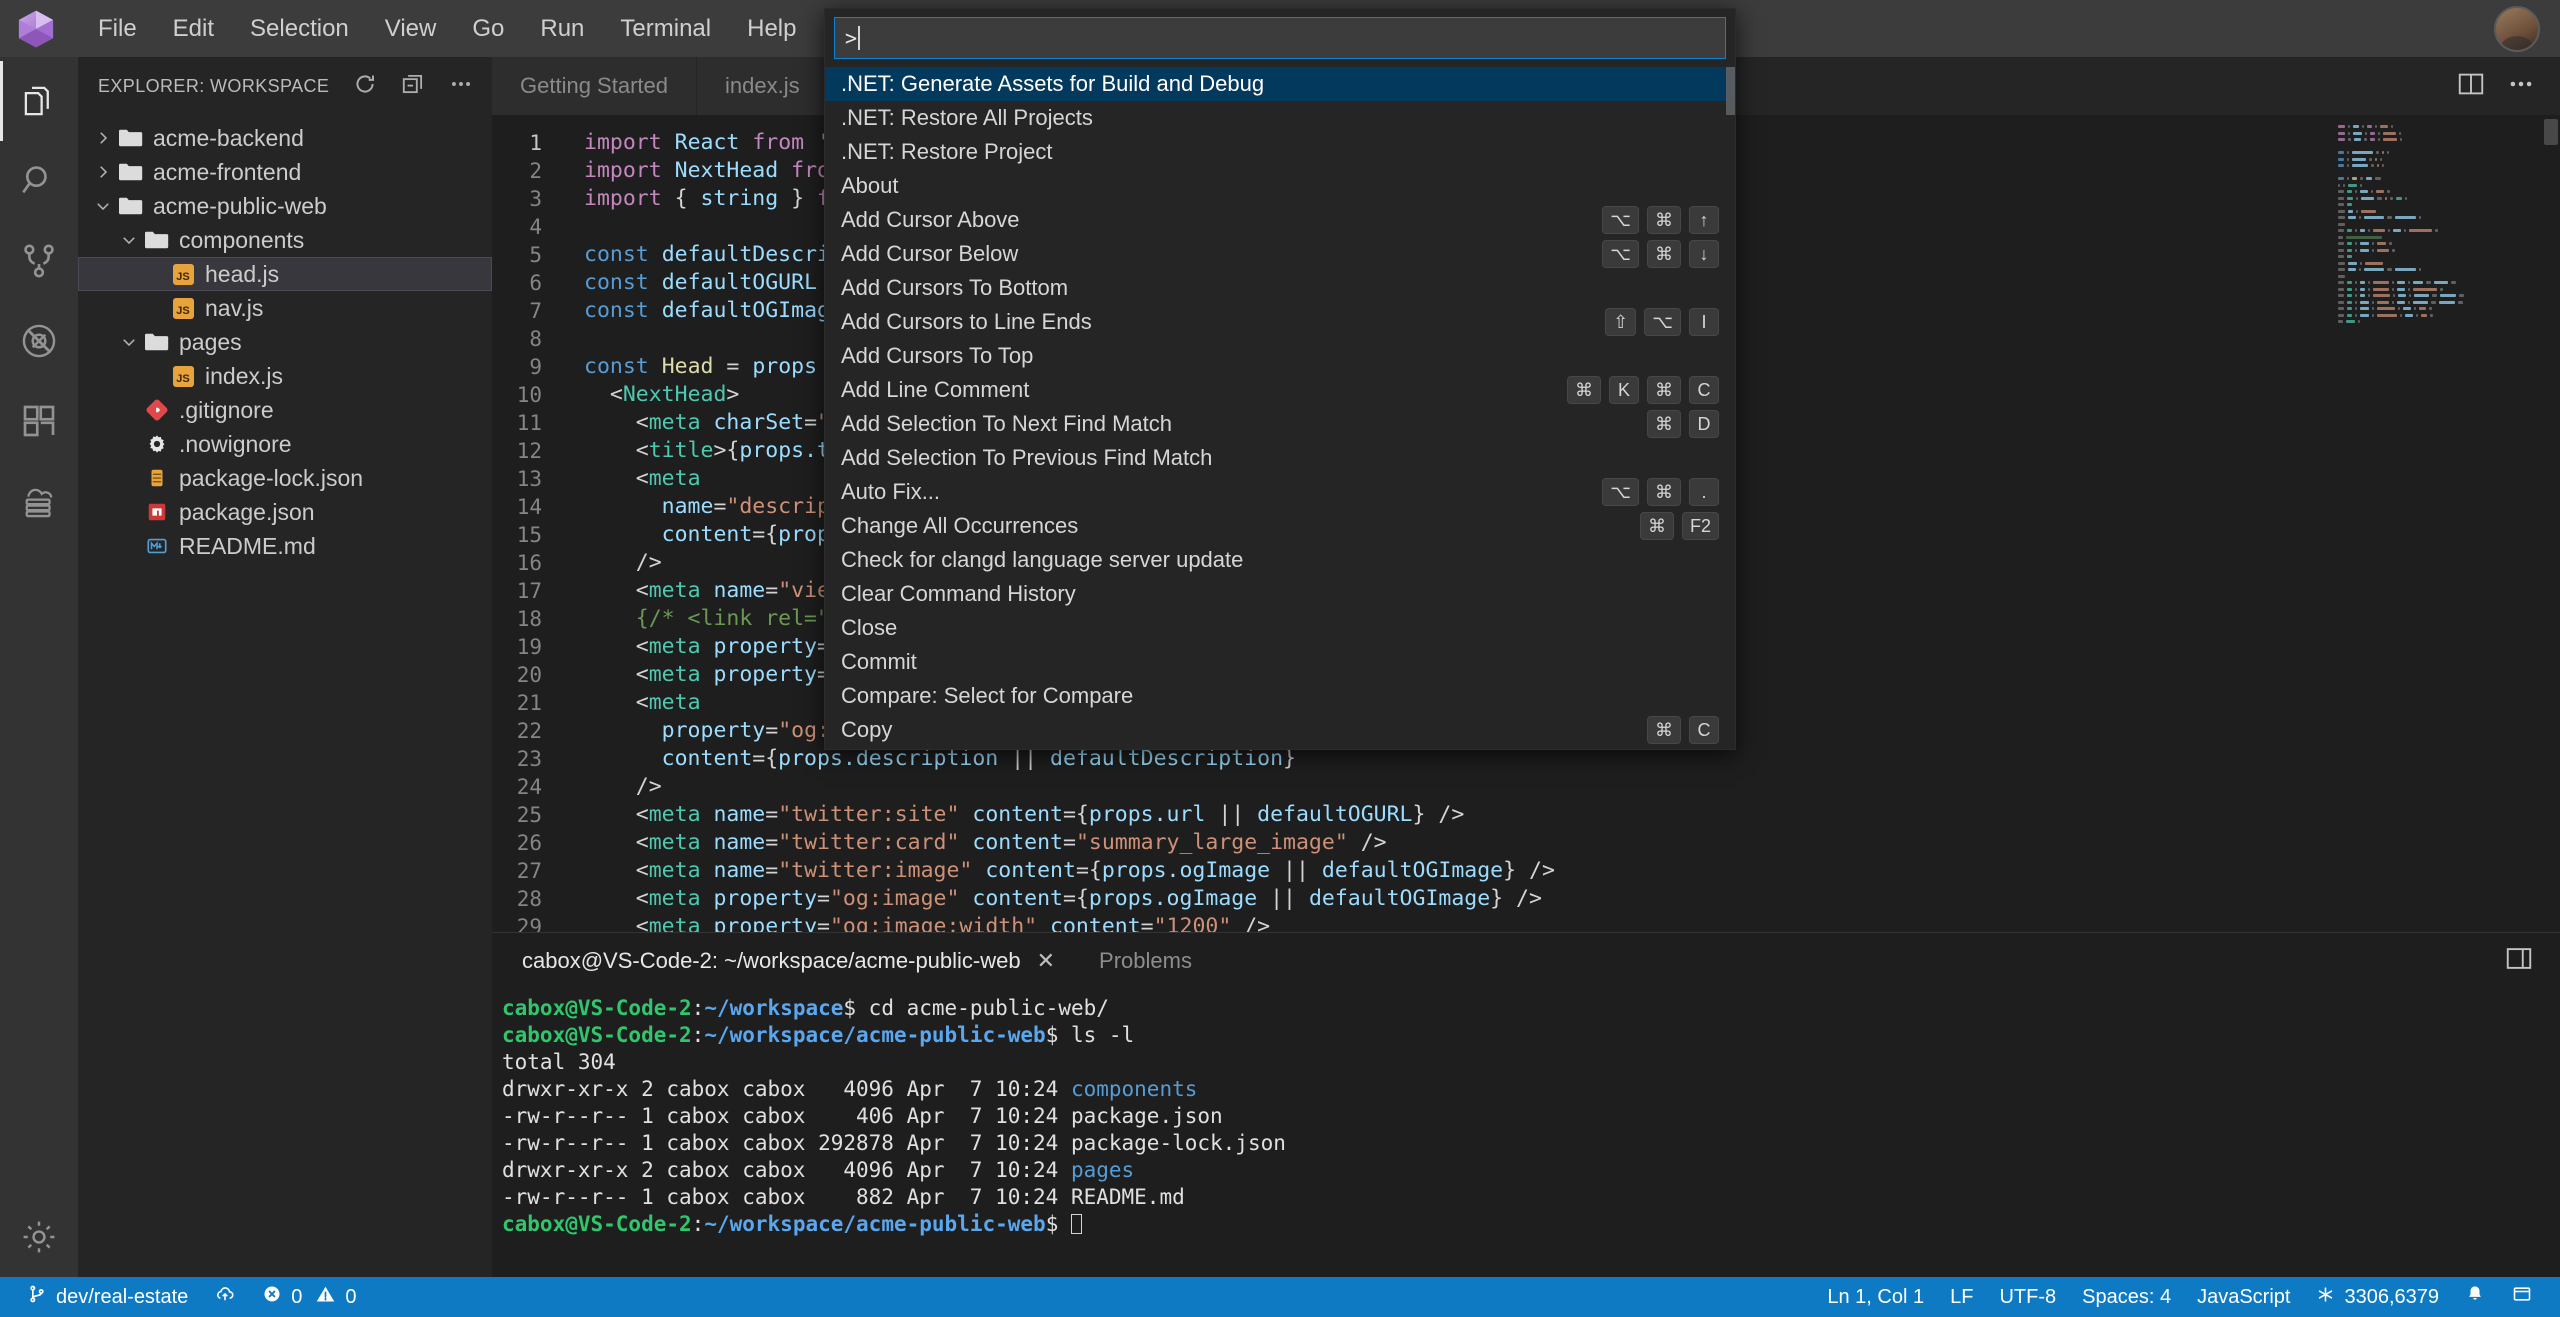 The height and width of the screenshot is (1317, 2560). What do you see at coordinates (2551, 132) in the screenshot?
I see `scrollbar-thumb` at bounding box center [2551, 132].